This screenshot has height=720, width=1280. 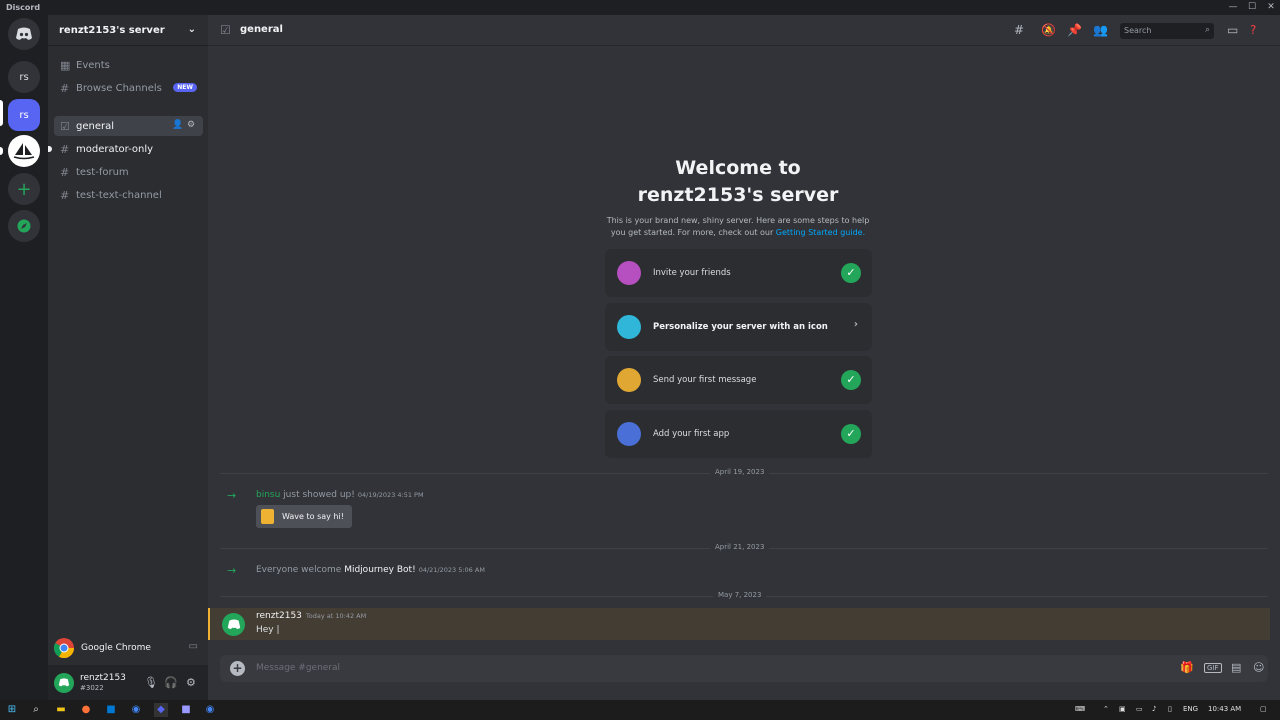 I want to click on screen-share-icon: ▭, so click(x=193, y=646).